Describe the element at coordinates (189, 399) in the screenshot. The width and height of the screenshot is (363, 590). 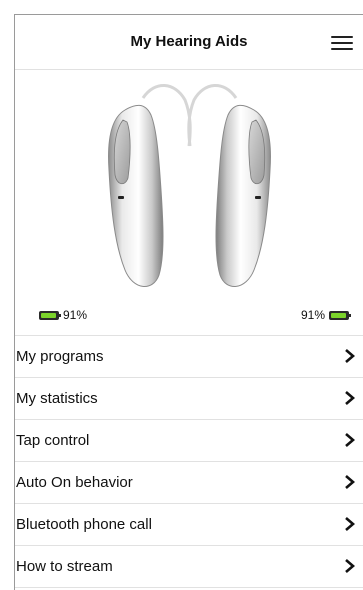
I see `menu-item-my-statistics: My statistics` at that location.